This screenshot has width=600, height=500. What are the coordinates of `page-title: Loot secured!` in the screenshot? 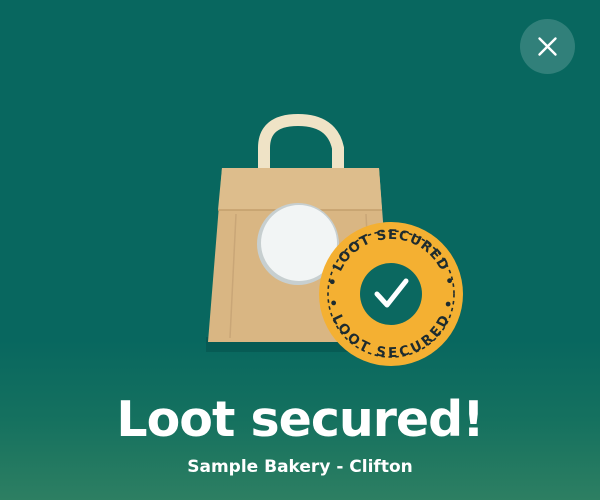 It's located at (300, 419).